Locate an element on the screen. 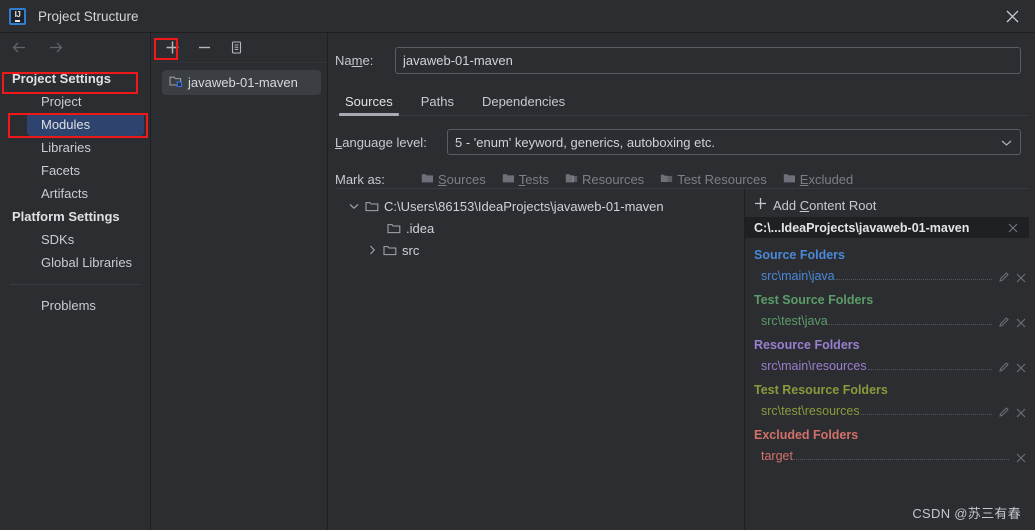 The width and height of the screenshot is (1035, 530). group-test-source-folders: Test Source Folders src\test\java is located at coordinates (887, 310).